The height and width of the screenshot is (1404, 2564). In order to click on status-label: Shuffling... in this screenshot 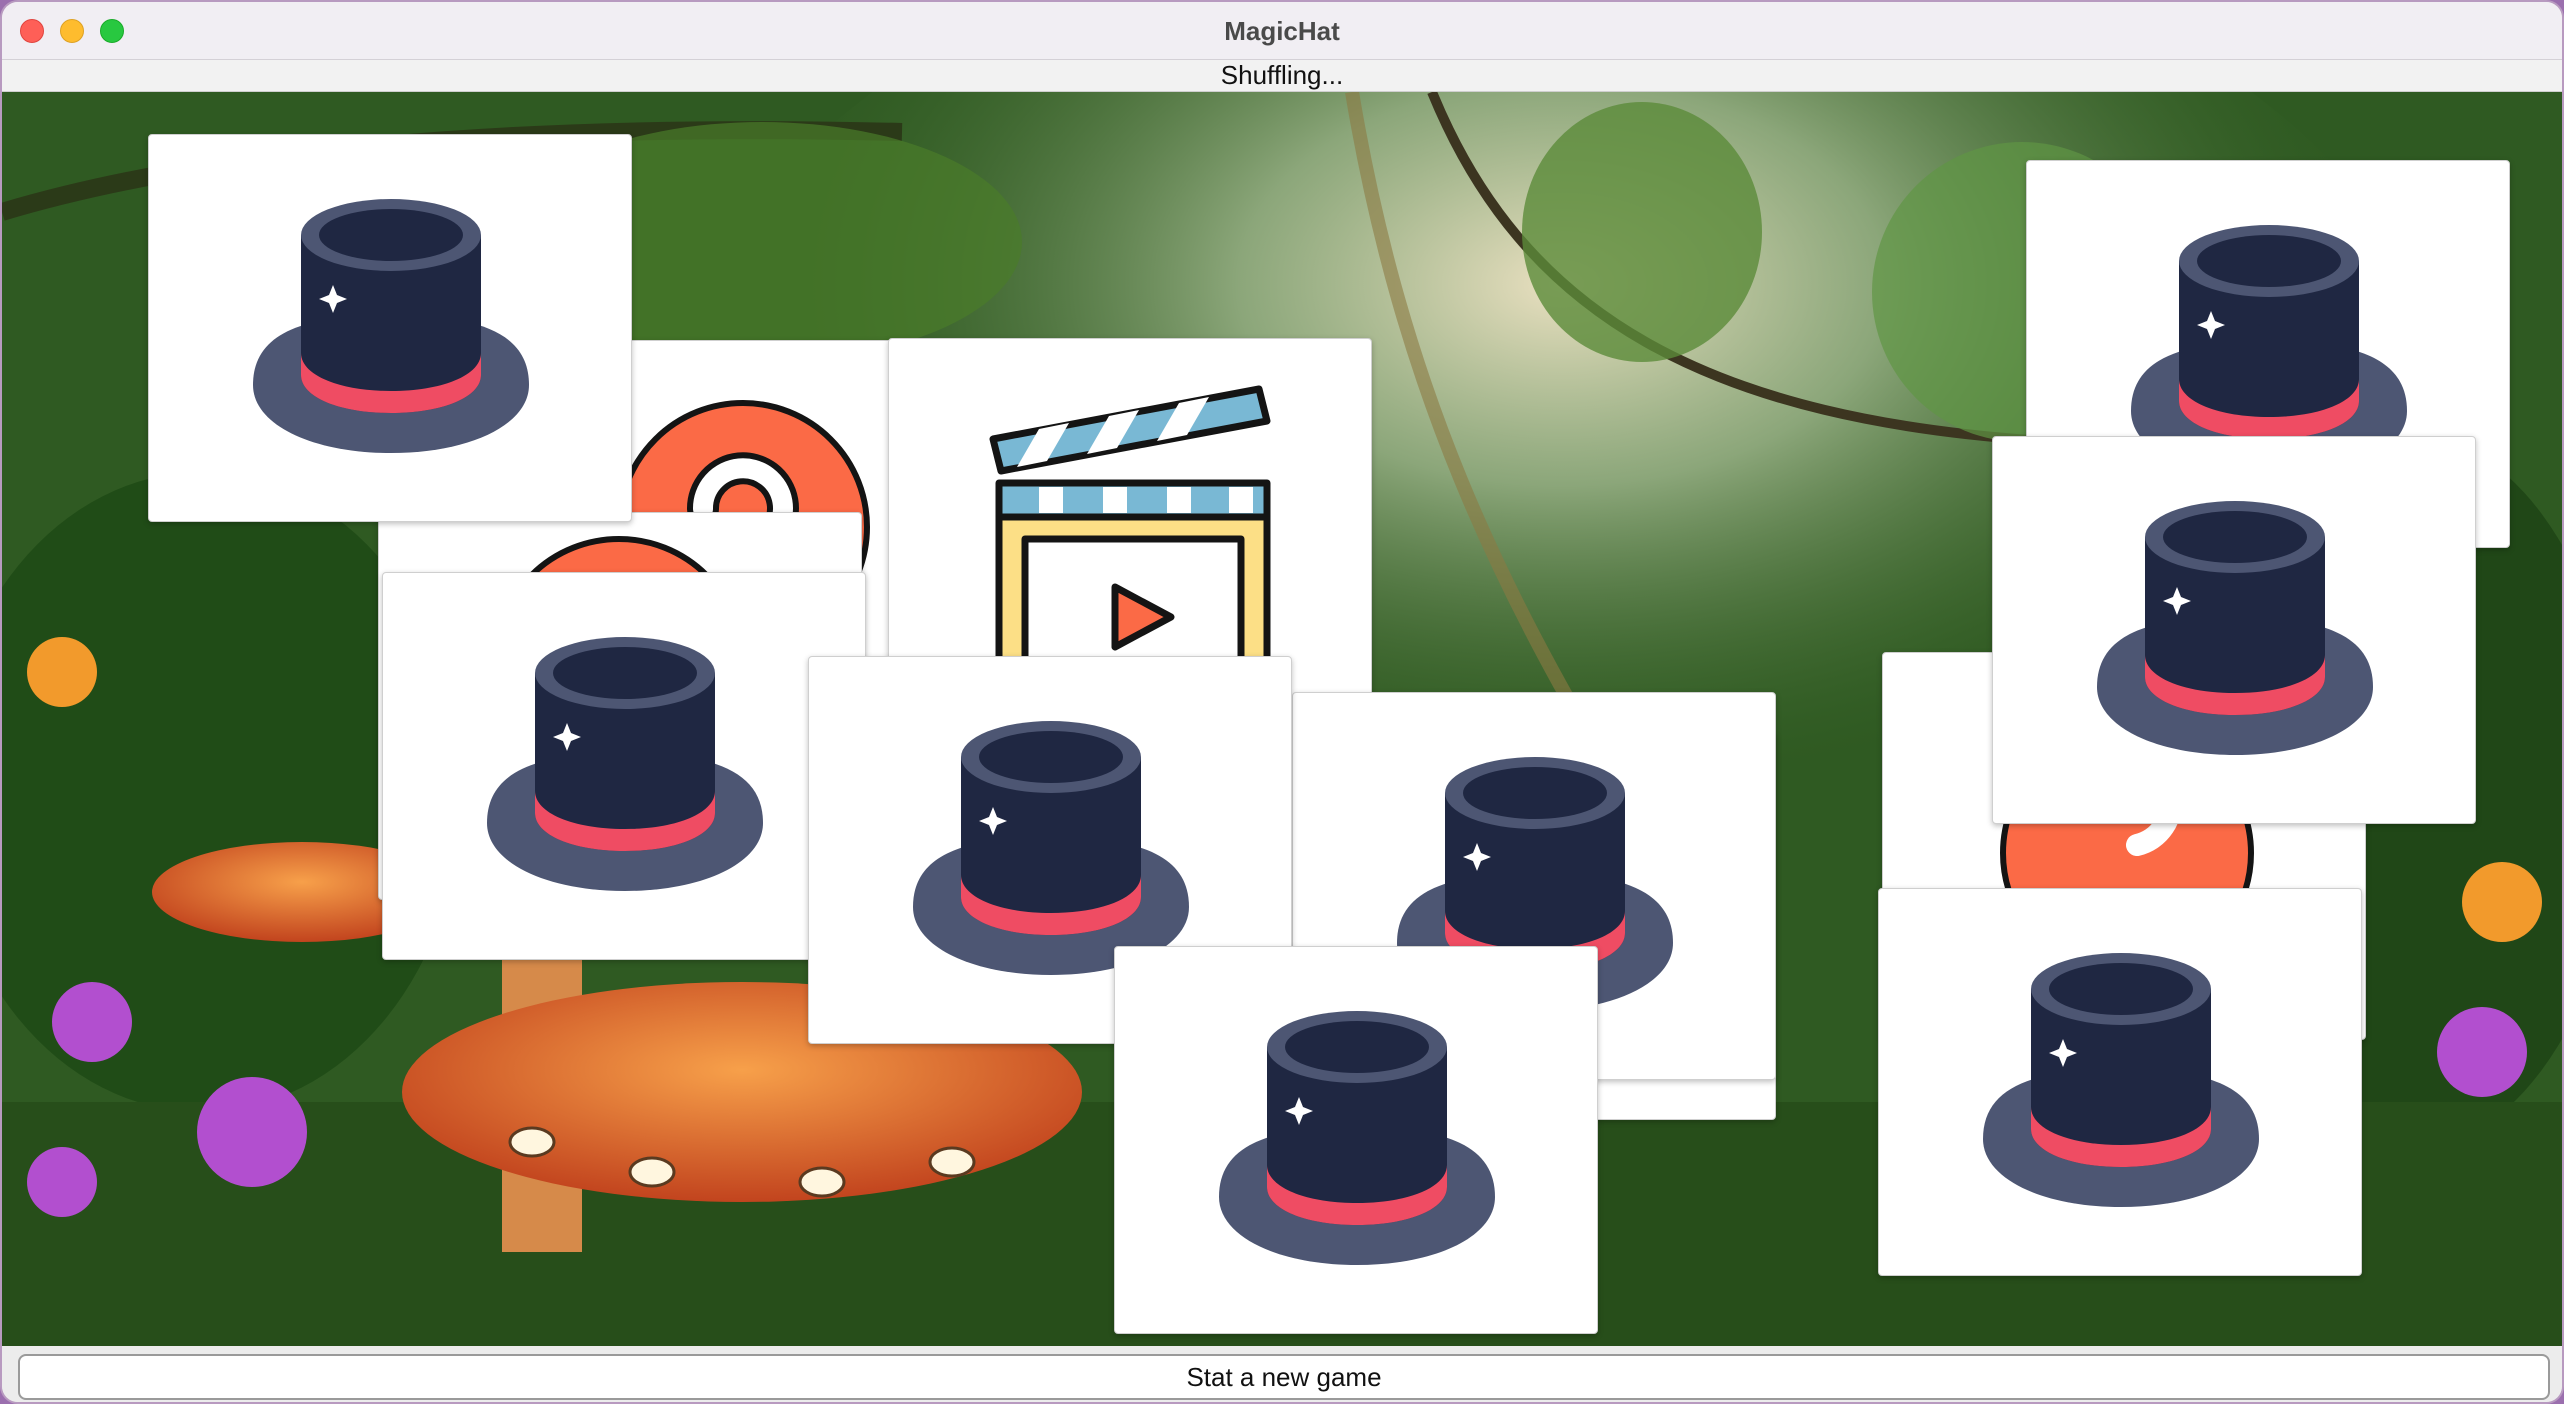, I will do `click(1282, 76)`.